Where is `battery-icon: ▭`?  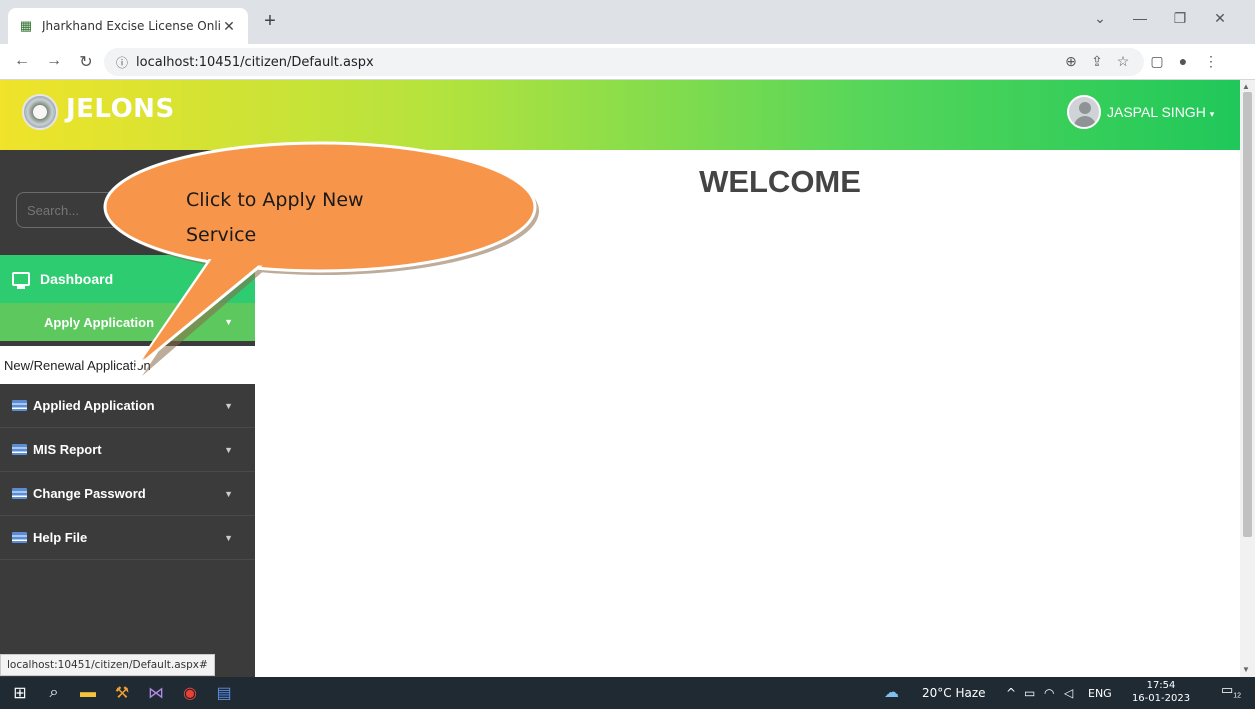
battery-icon: ▭ is located at coordinates (1029, 693).